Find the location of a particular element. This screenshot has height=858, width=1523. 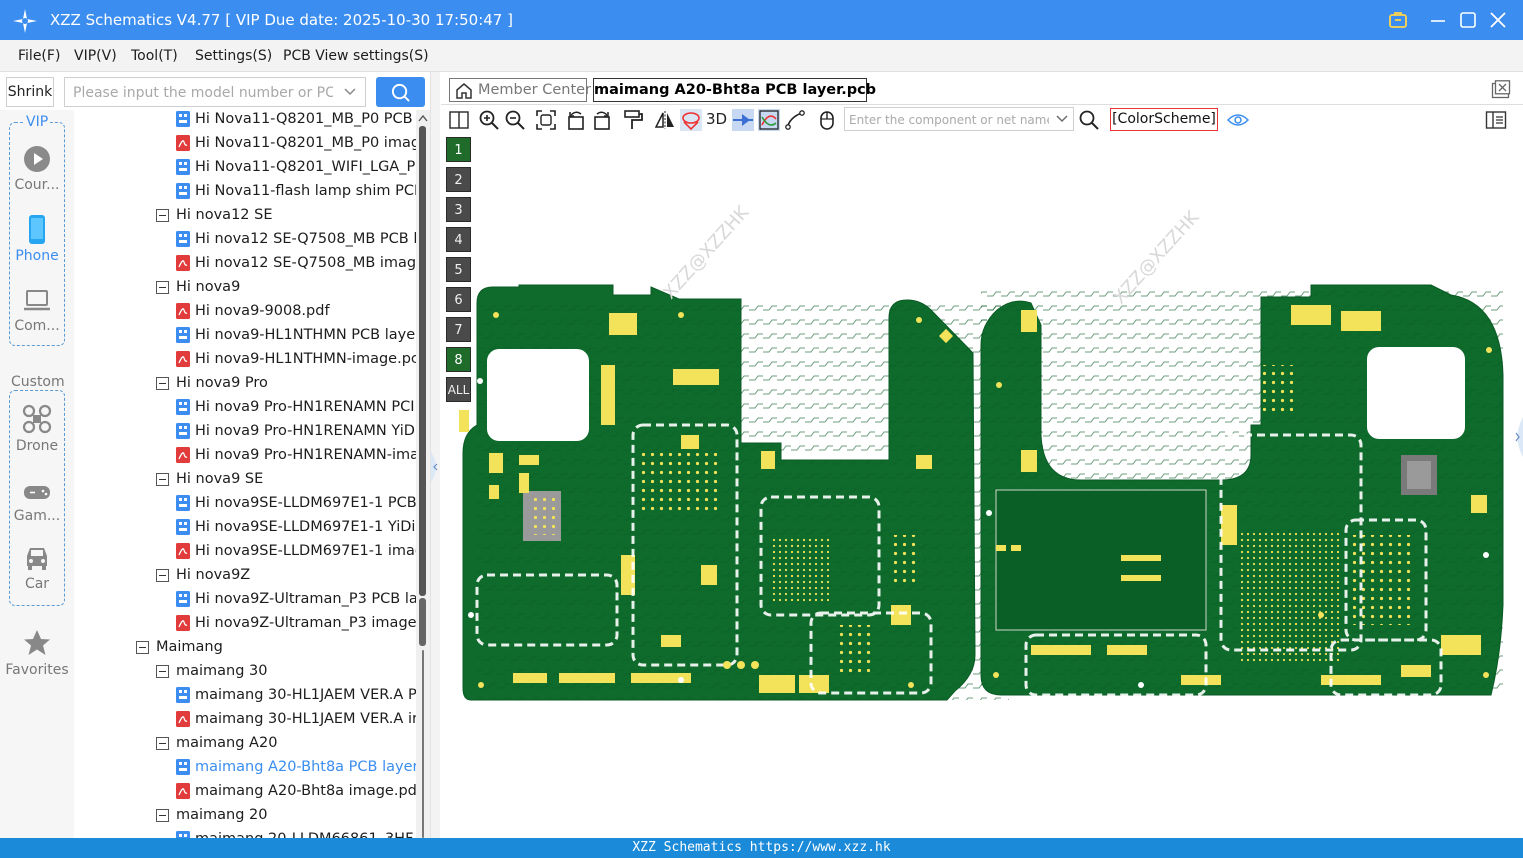

close-tab-icon is located at coordinates (1501, 89).